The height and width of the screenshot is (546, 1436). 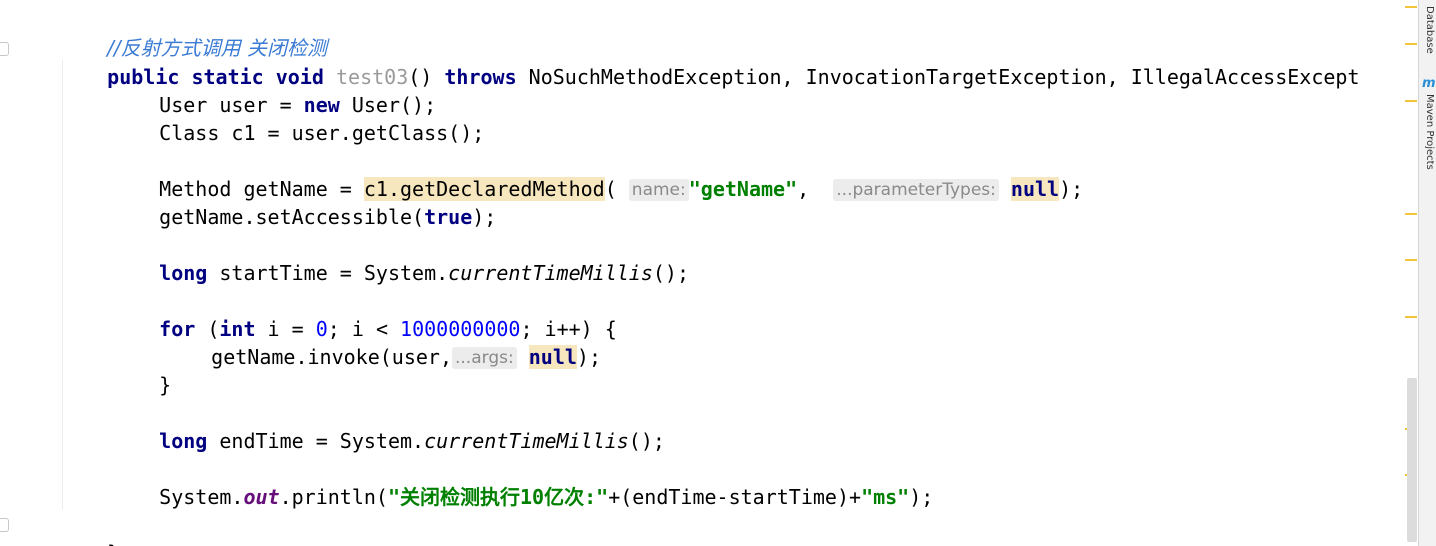 I want to click on vertical-scrollbar, so click(x=1412, y=460).